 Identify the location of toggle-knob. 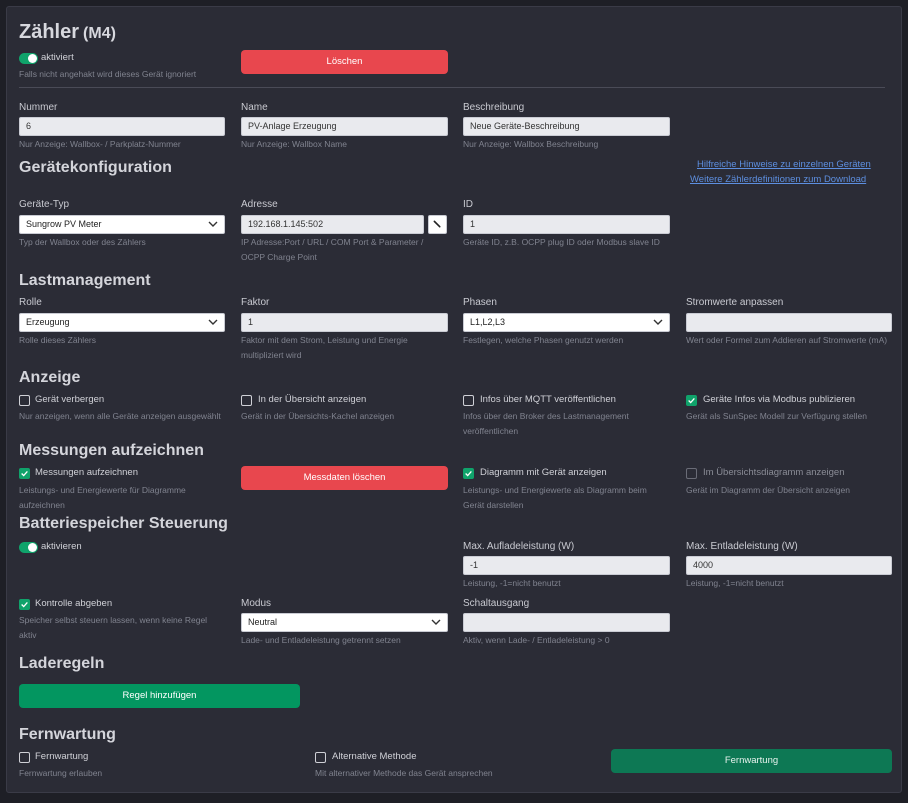
(32, 58).